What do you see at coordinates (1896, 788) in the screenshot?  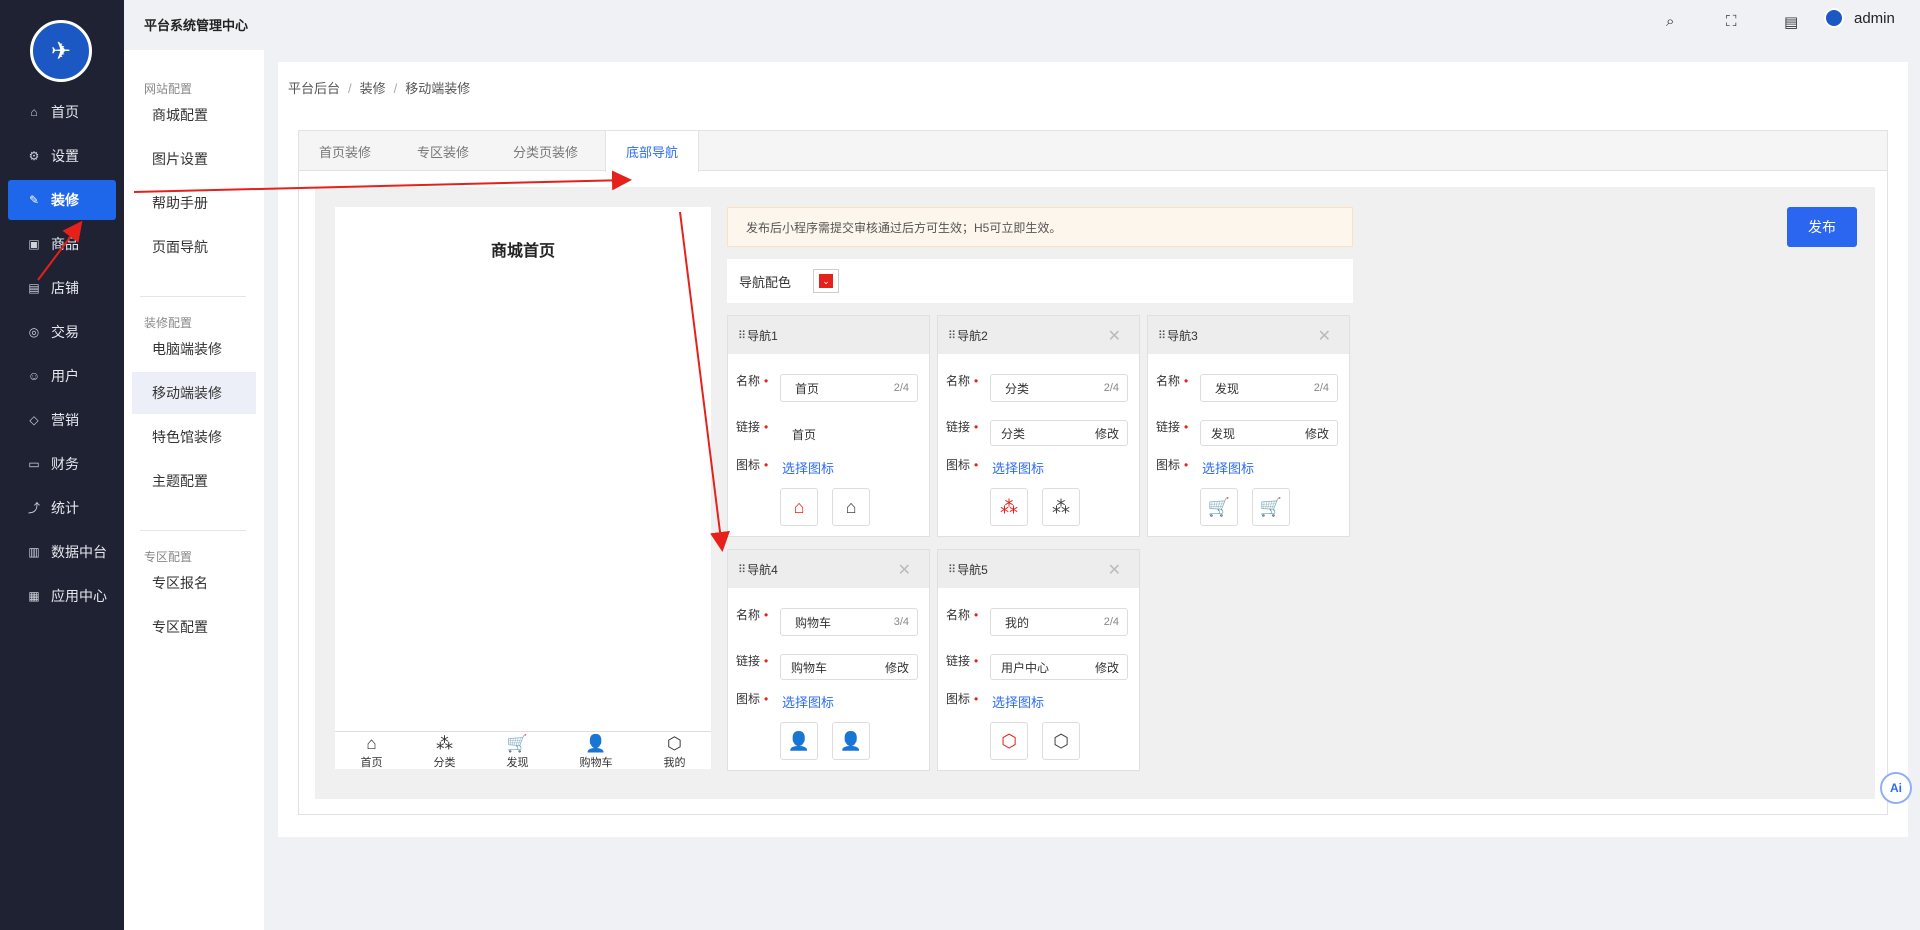 I see `ai-assistant-button: Ai` at bounding box center [1896, 788].